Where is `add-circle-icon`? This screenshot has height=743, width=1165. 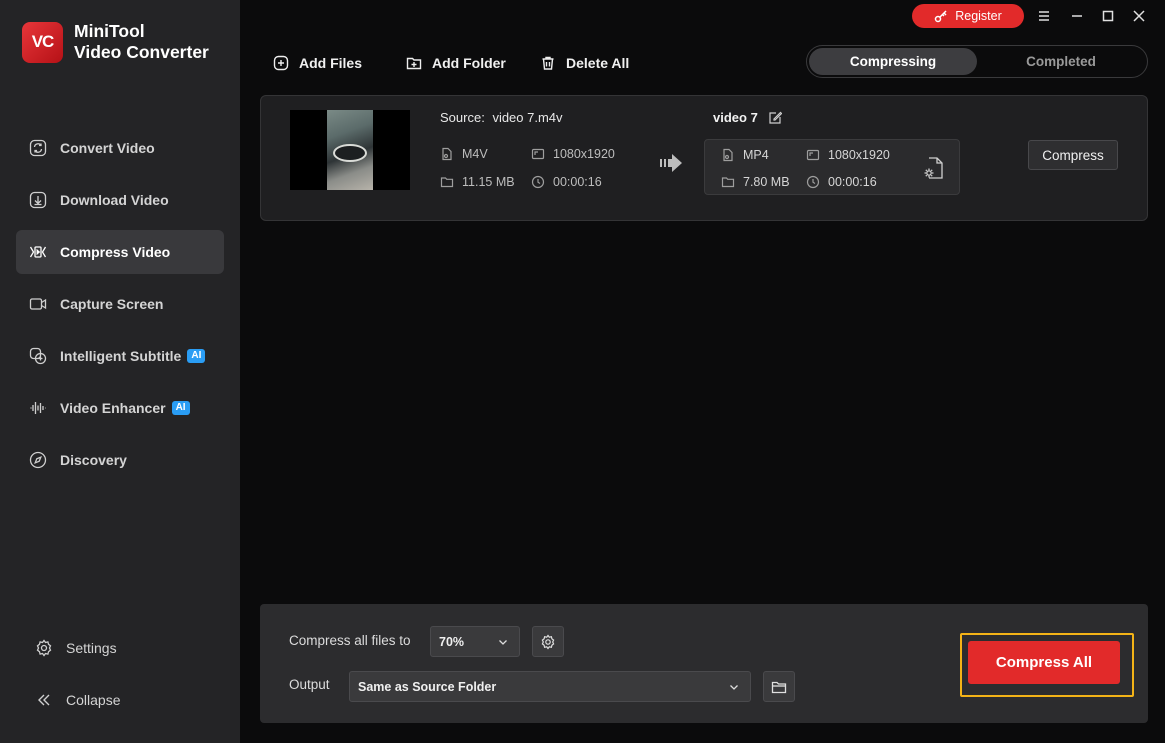
add-circle-icon is located at coordinates (281, 63).